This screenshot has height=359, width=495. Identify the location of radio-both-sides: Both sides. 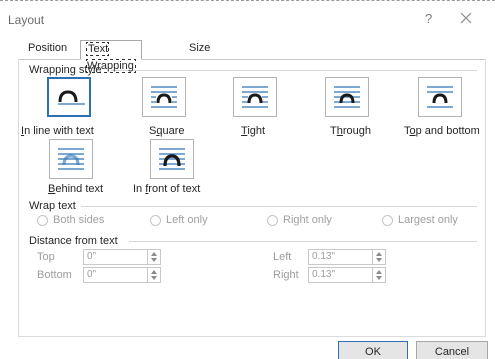
(70, 220).